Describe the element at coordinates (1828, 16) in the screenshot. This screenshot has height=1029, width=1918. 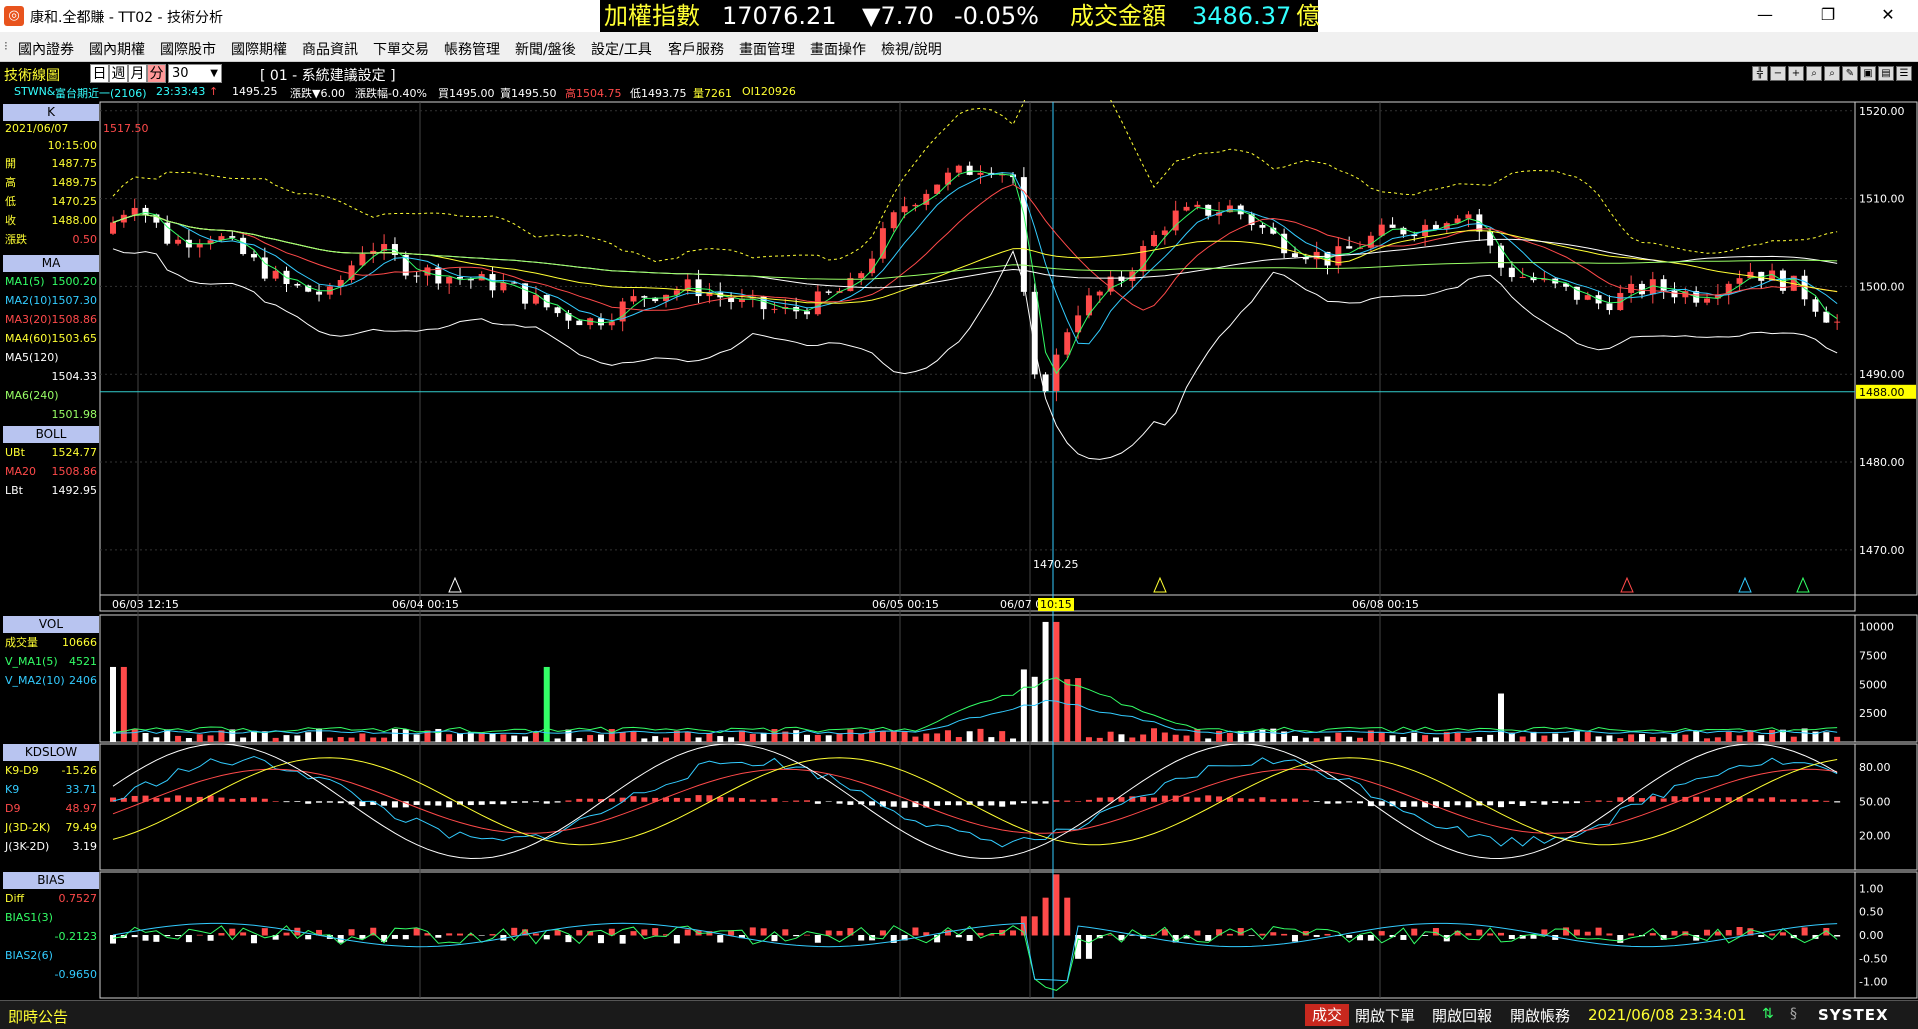
I see `restore-button: ❐` at that location.